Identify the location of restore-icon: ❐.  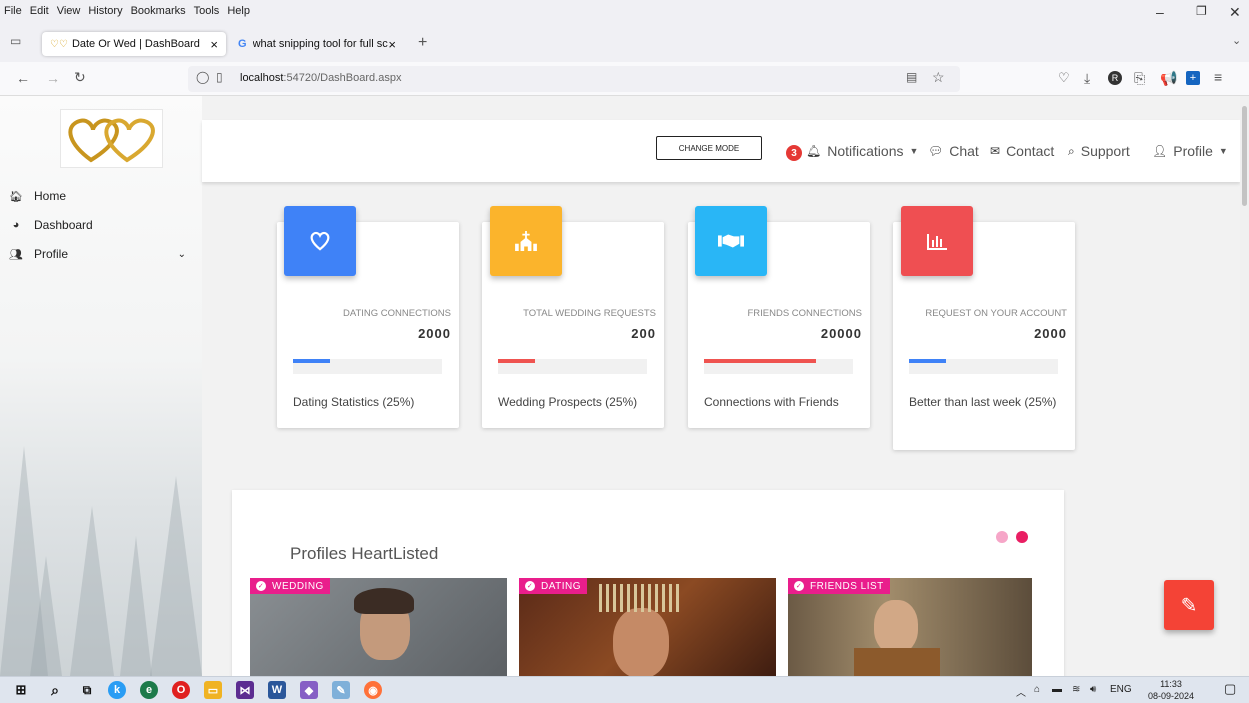
(1201, 11).